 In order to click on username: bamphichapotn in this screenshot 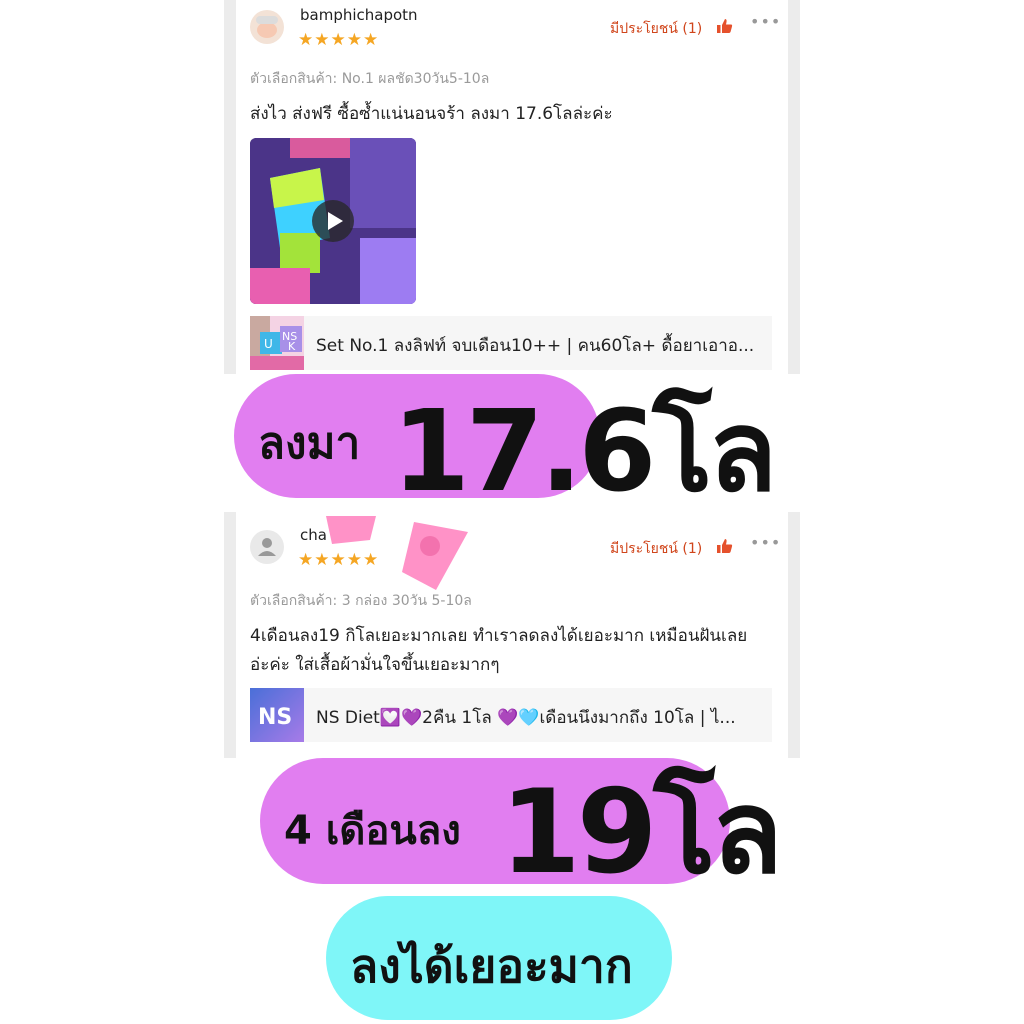, I will do `click(359, 15)`.